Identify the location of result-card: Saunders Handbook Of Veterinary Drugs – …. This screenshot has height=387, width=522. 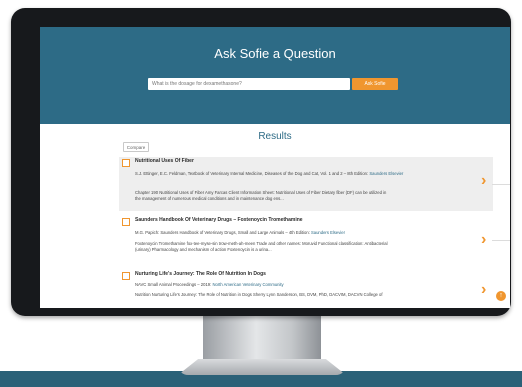
(306, 240).